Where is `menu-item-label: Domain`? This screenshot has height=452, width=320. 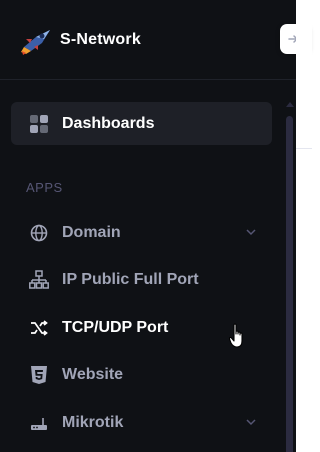 menu-item-label: Domain is located at coordinates (91, 232).